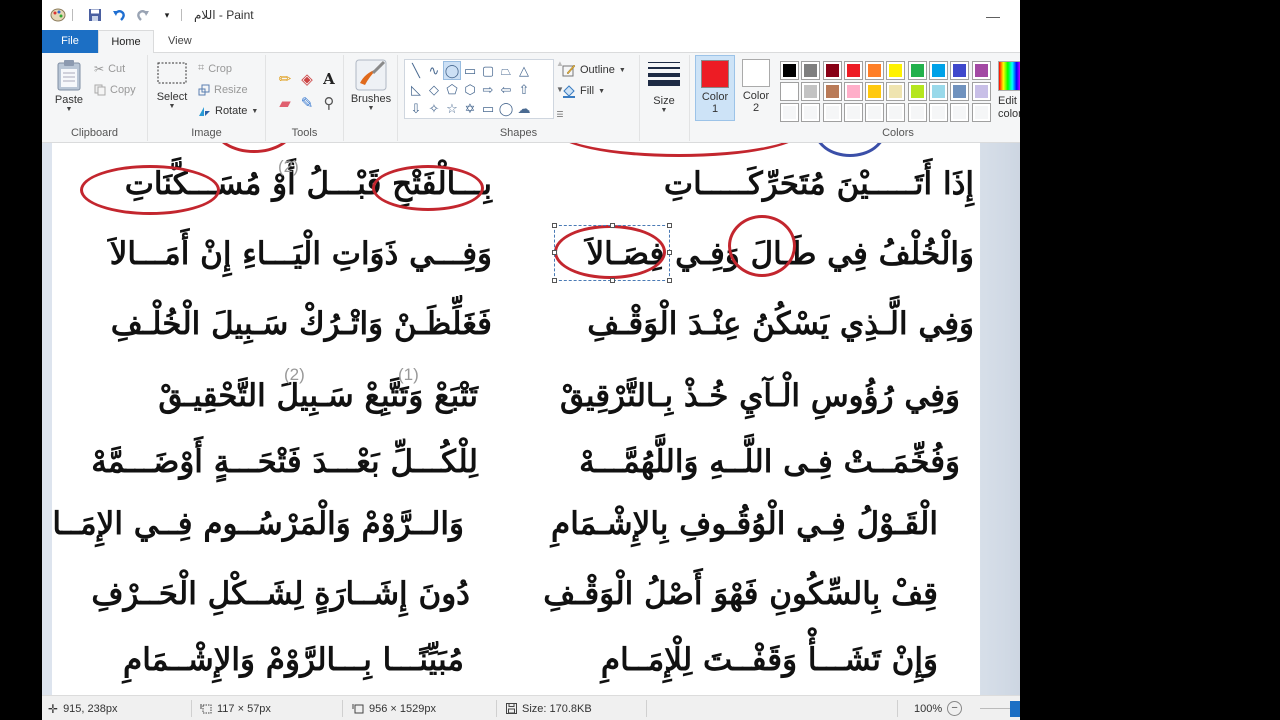 This screenshot has height=720, width=1280. I want to click on color2-button: Color 2, so click(756, 88).